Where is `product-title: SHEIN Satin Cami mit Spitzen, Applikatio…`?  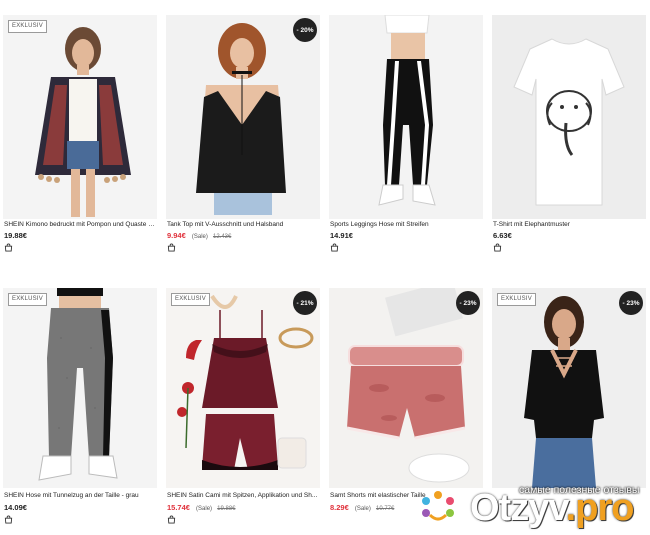 product-title: SHEIN Satin Cami mit Spitzen, Applikatio… is located at coordinates (243, 495).